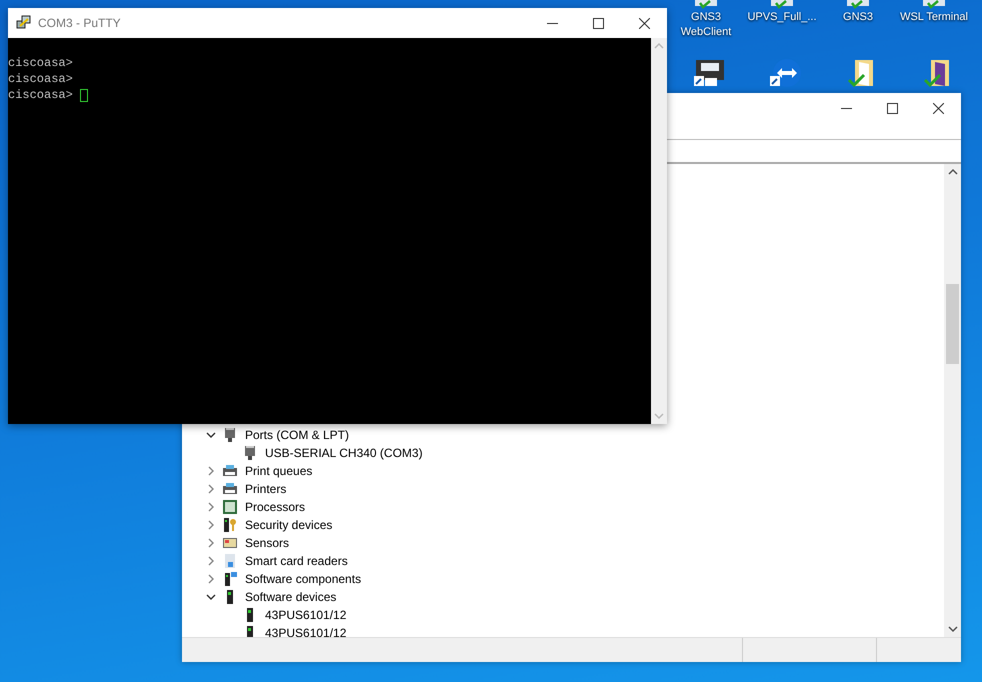  Describe the element at coordinates (706, 25) in the screenshot. I see `desktop-icon-label: GNS3 WebClient` at that location.